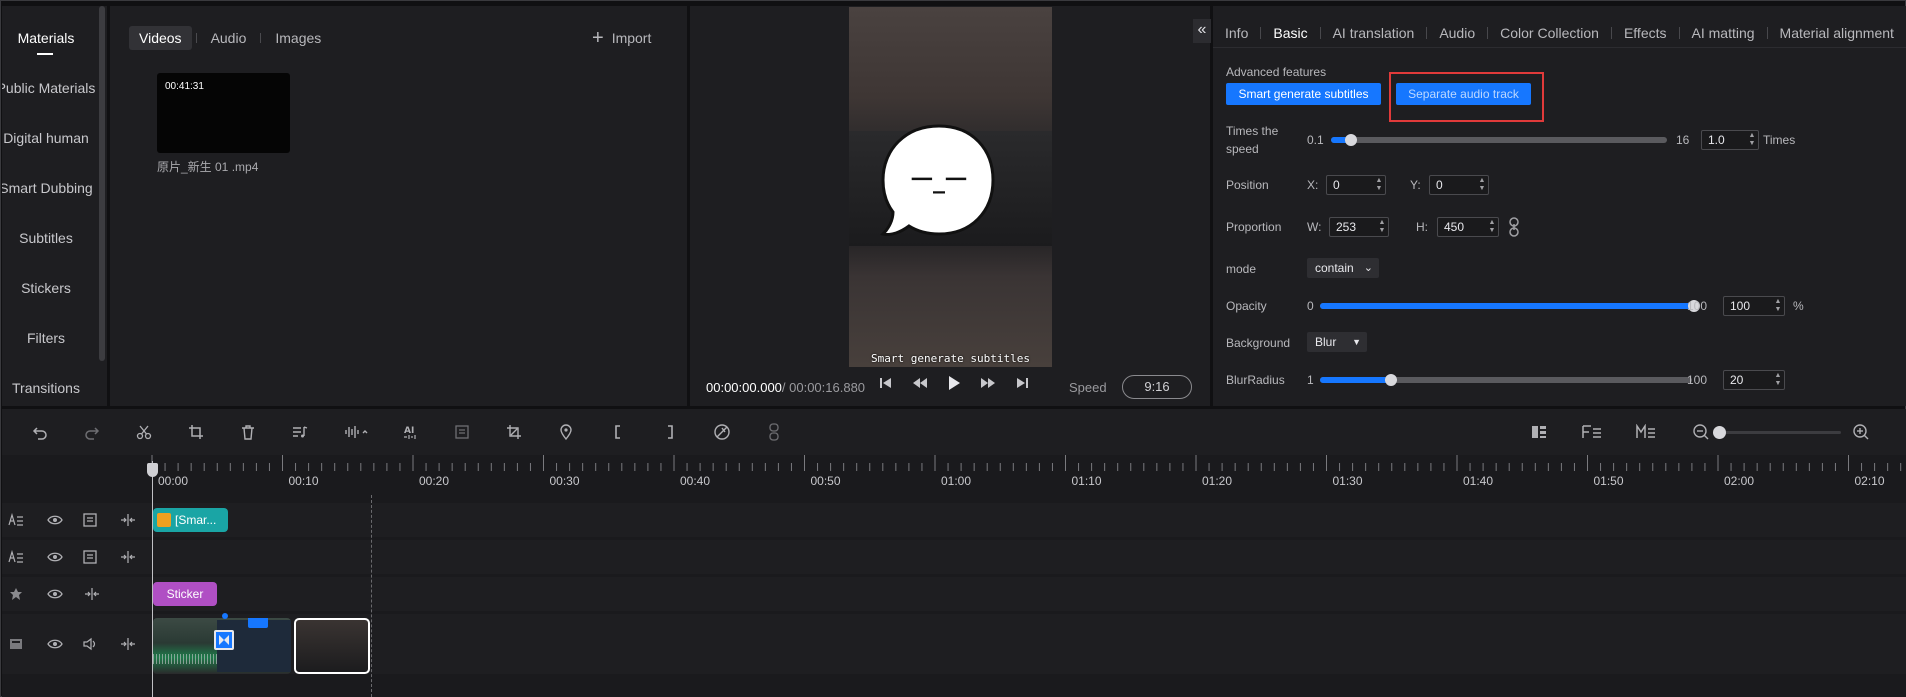  What do you see at coordinates (462, 432) in the screenshot?
I see `subtitle-box-icon` at bounding box center [462, 432].